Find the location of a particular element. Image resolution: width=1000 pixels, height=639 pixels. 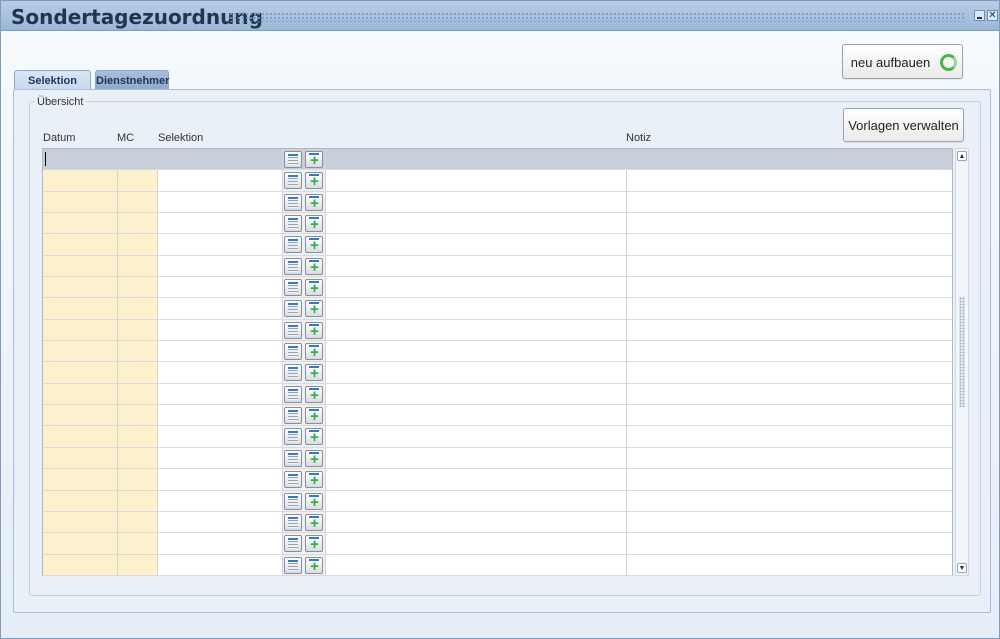

tab-dienstnehmer: Dienstnehmer is located at coordinates (132, 79).